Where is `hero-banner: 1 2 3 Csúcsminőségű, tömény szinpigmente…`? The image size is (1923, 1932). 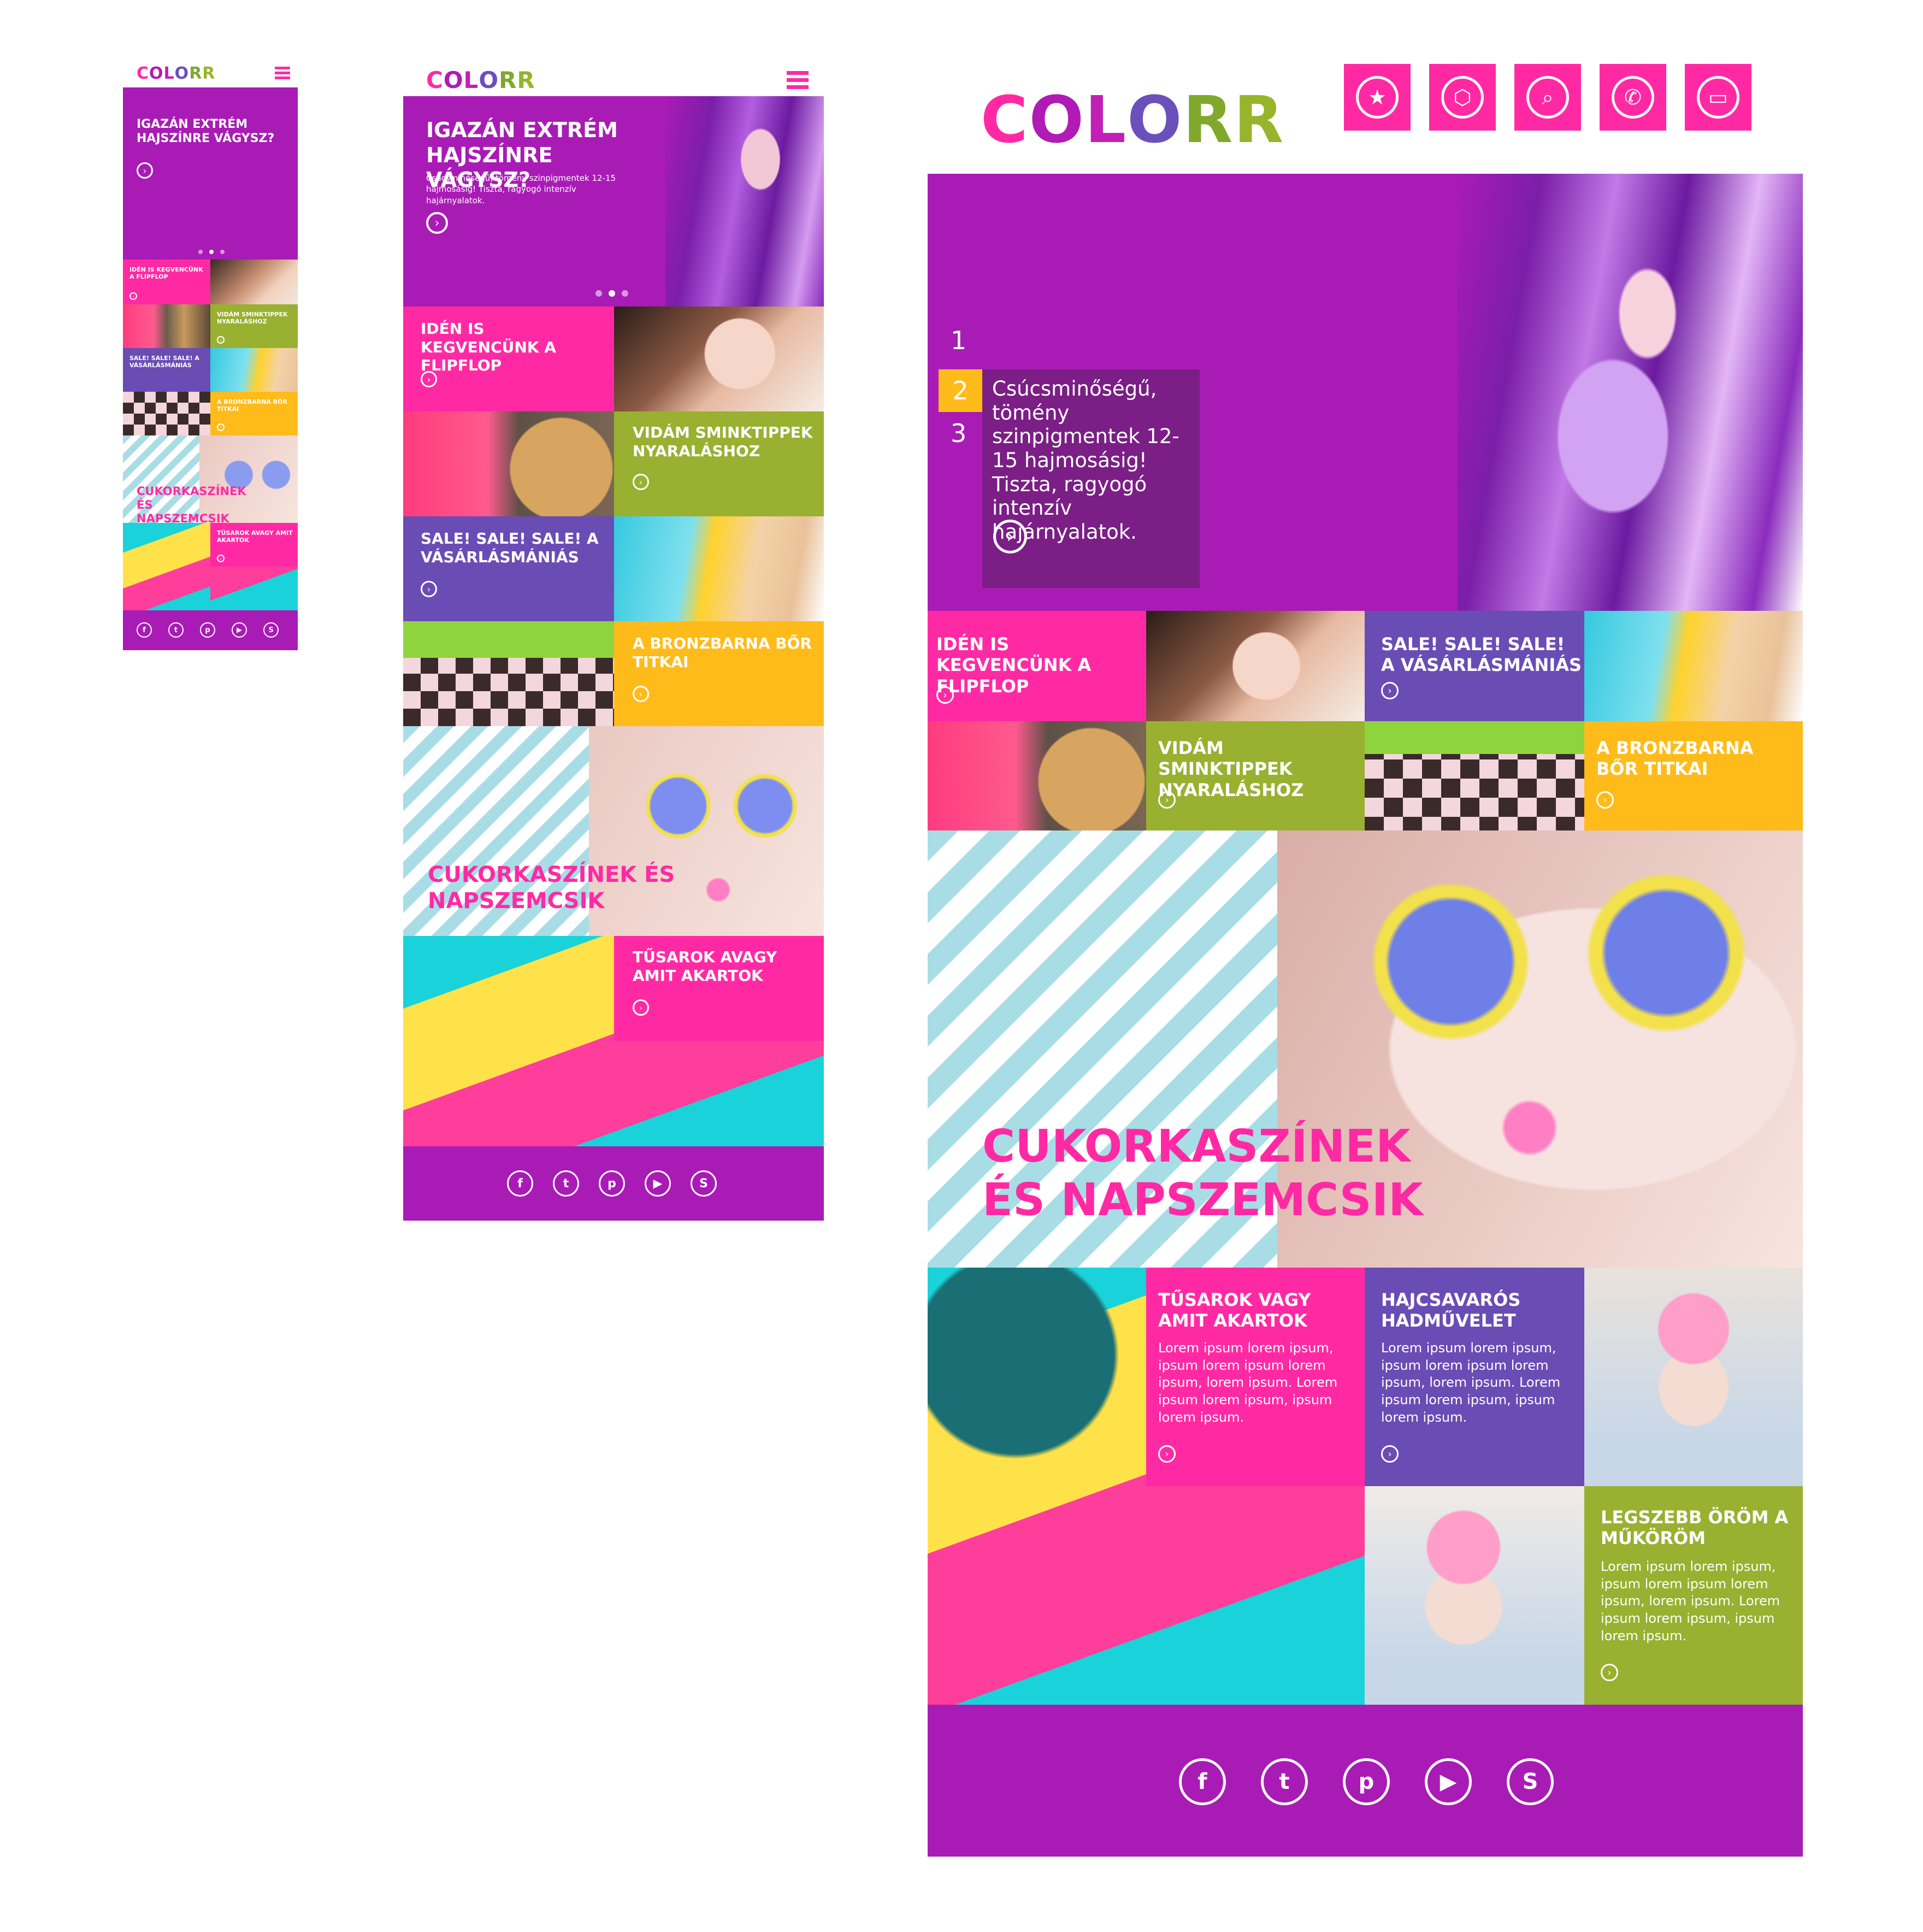 hero-banner: 1 2 3 Csúcsminőségű, tömény szinpigmente… is located at coordinates (1365, 392).